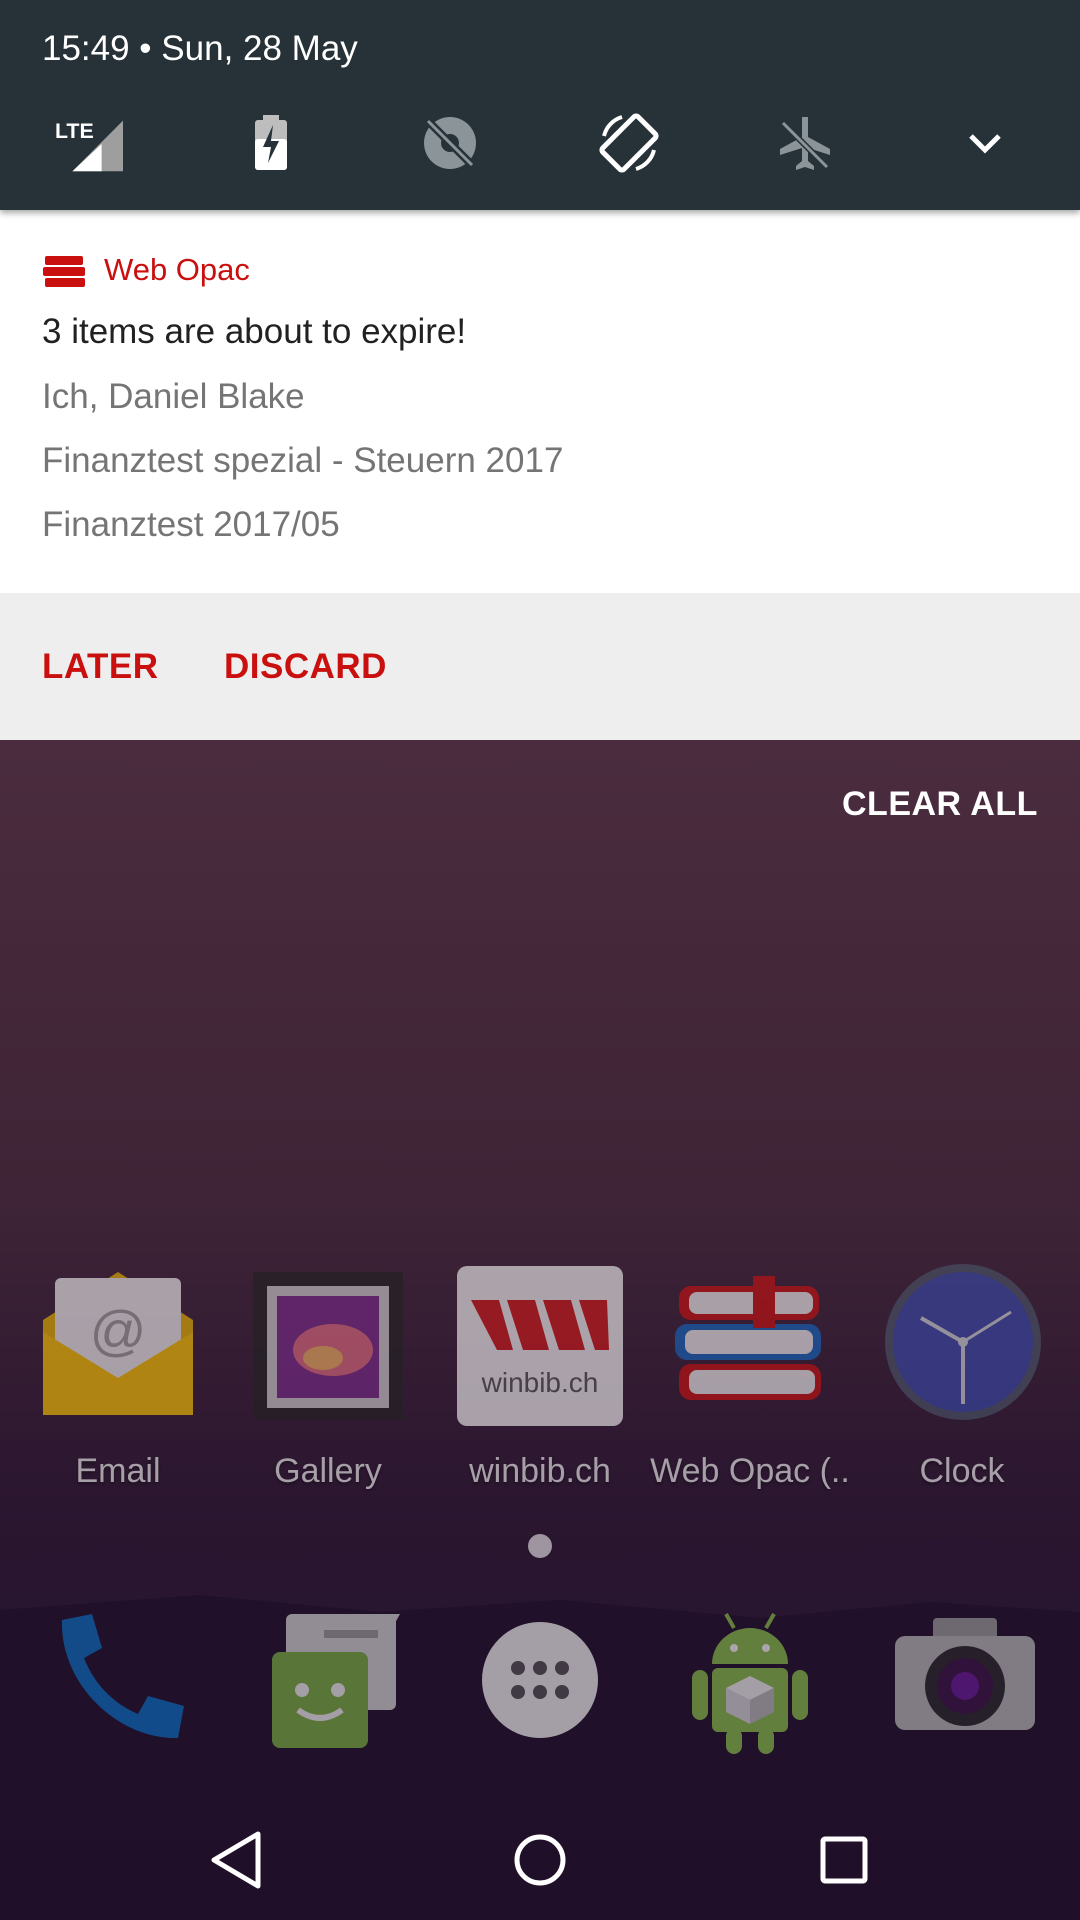 Image resolution: width=1080 pixels, height=1920 pixels. What do you see at coordinates (540, 1343) in the screenshot?
I see `winbib-icon: winbib.ch` at bounding box center [540, 1343].